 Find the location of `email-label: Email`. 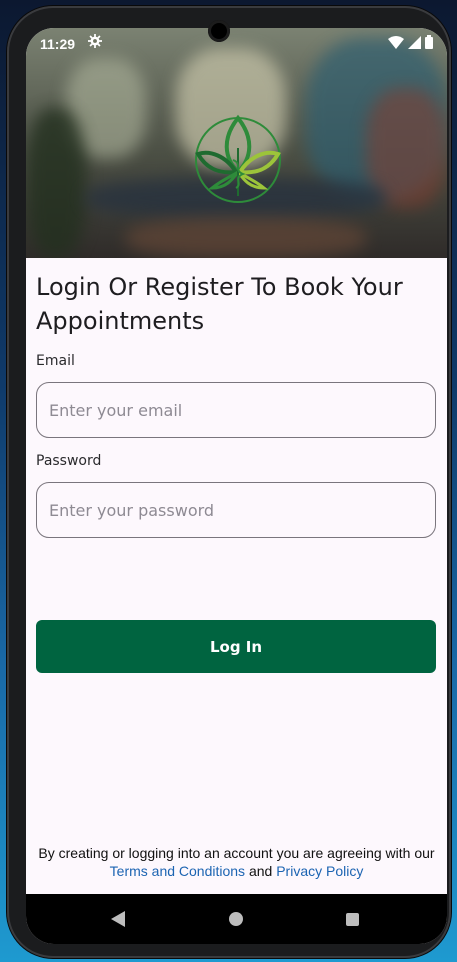

email-label: Email is located at coordinates (55, 361).